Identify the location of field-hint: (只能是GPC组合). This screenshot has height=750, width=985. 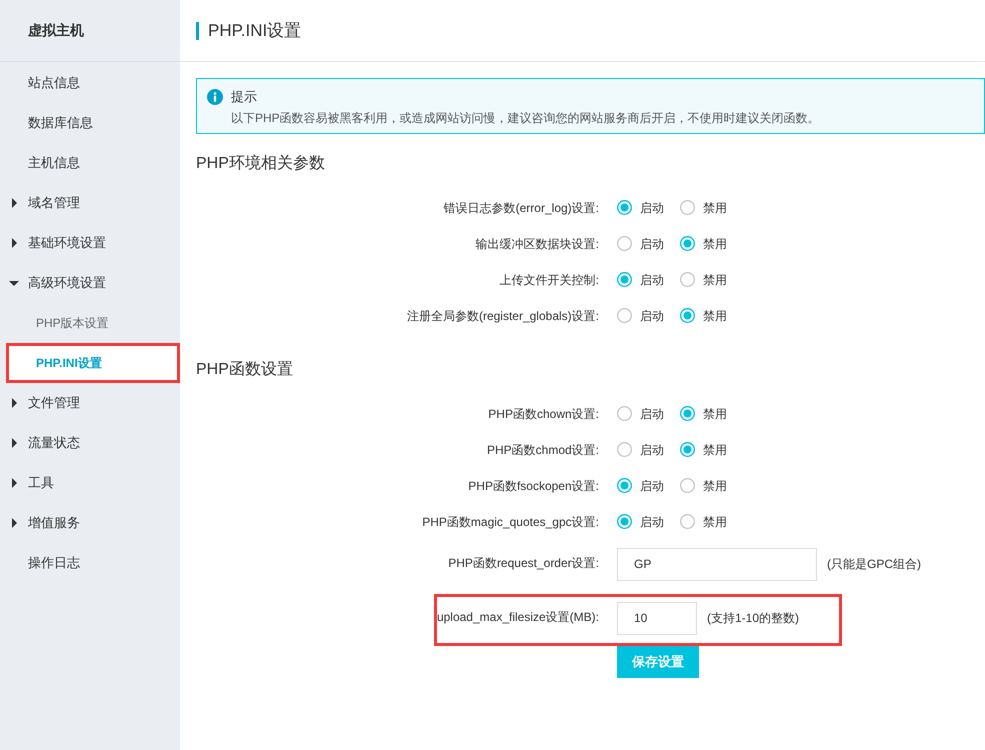
(874, 564).